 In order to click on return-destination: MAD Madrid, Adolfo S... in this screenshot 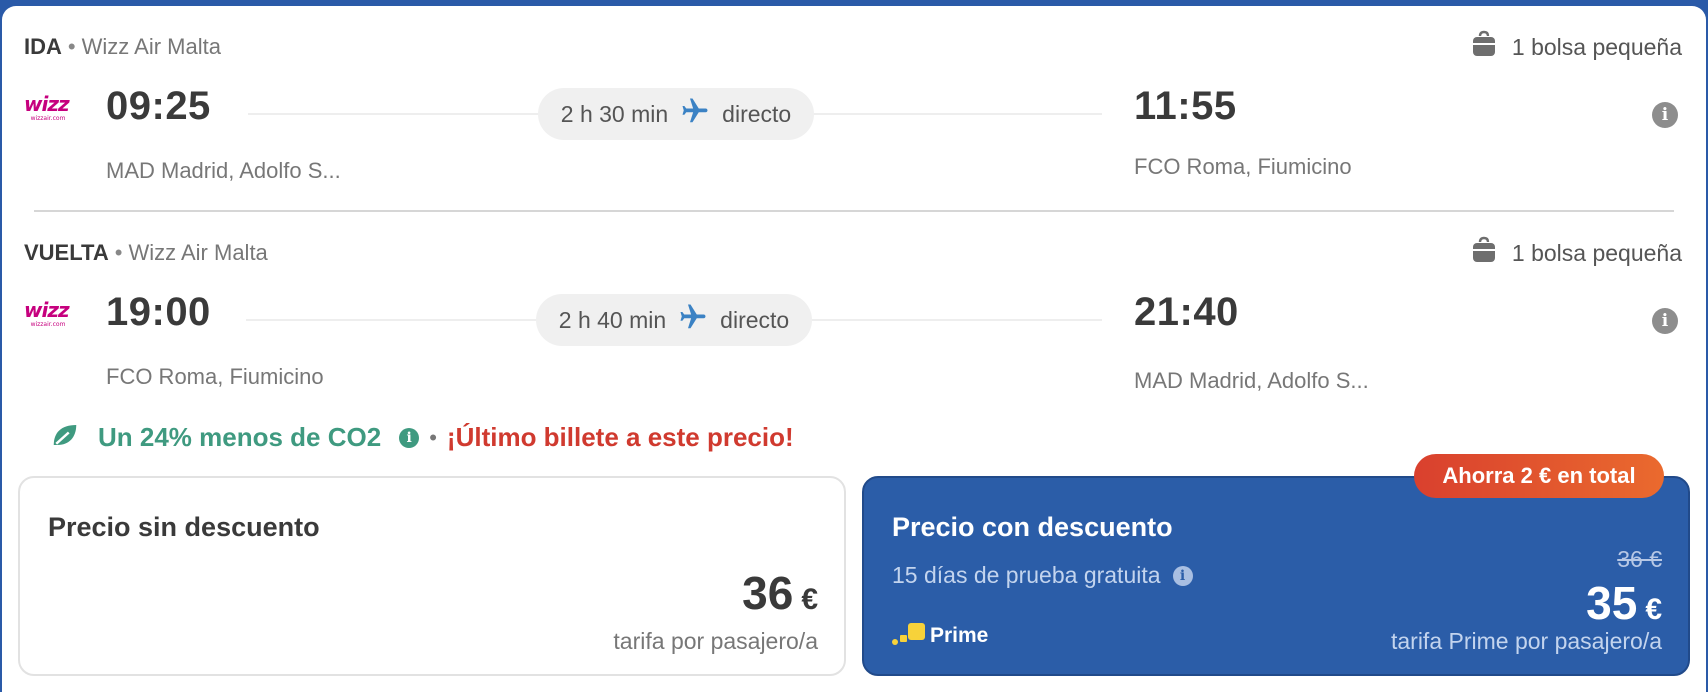, I will do `click(1251, 380)`.